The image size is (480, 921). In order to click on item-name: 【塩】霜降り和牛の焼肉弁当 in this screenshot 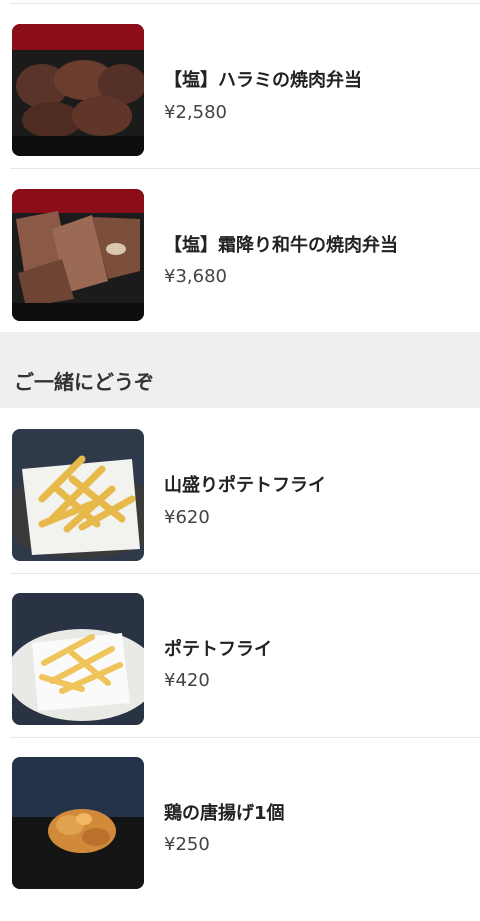, I will do `click(281, 245)`.